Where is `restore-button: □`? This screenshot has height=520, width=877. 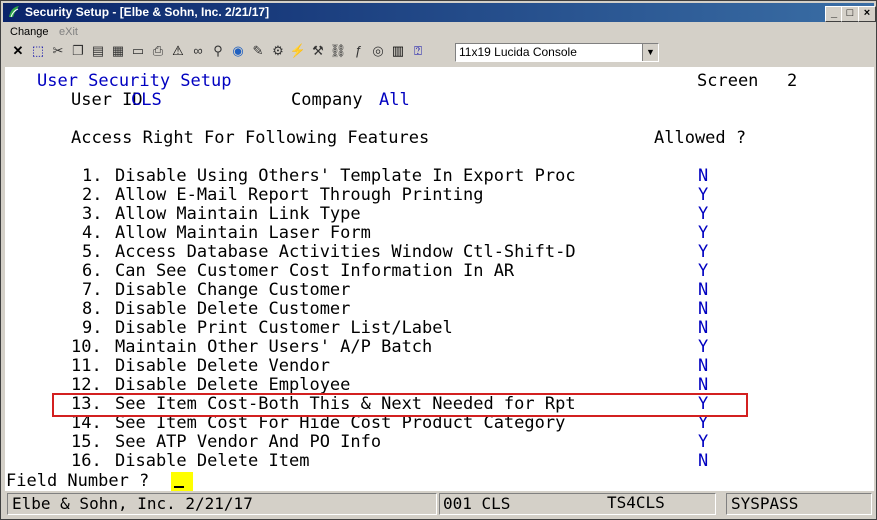
restore-button: □ is located at coordinates (850, 14).